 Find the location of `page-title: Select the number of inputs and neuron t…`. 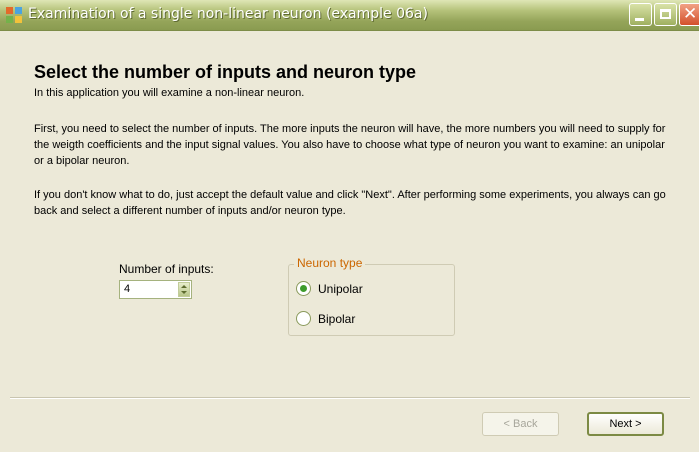

page-title: Select the number of inputs and neuron t… is located at coordinates (225, 72).